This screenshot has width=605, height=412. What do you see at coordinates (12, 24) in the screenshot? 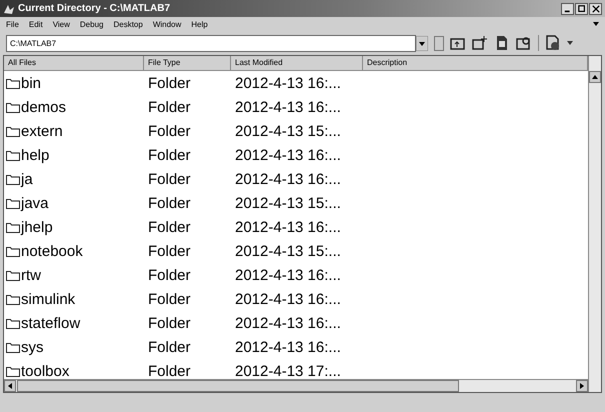
I see `menu-item: File` at bounding box center [12, 24].